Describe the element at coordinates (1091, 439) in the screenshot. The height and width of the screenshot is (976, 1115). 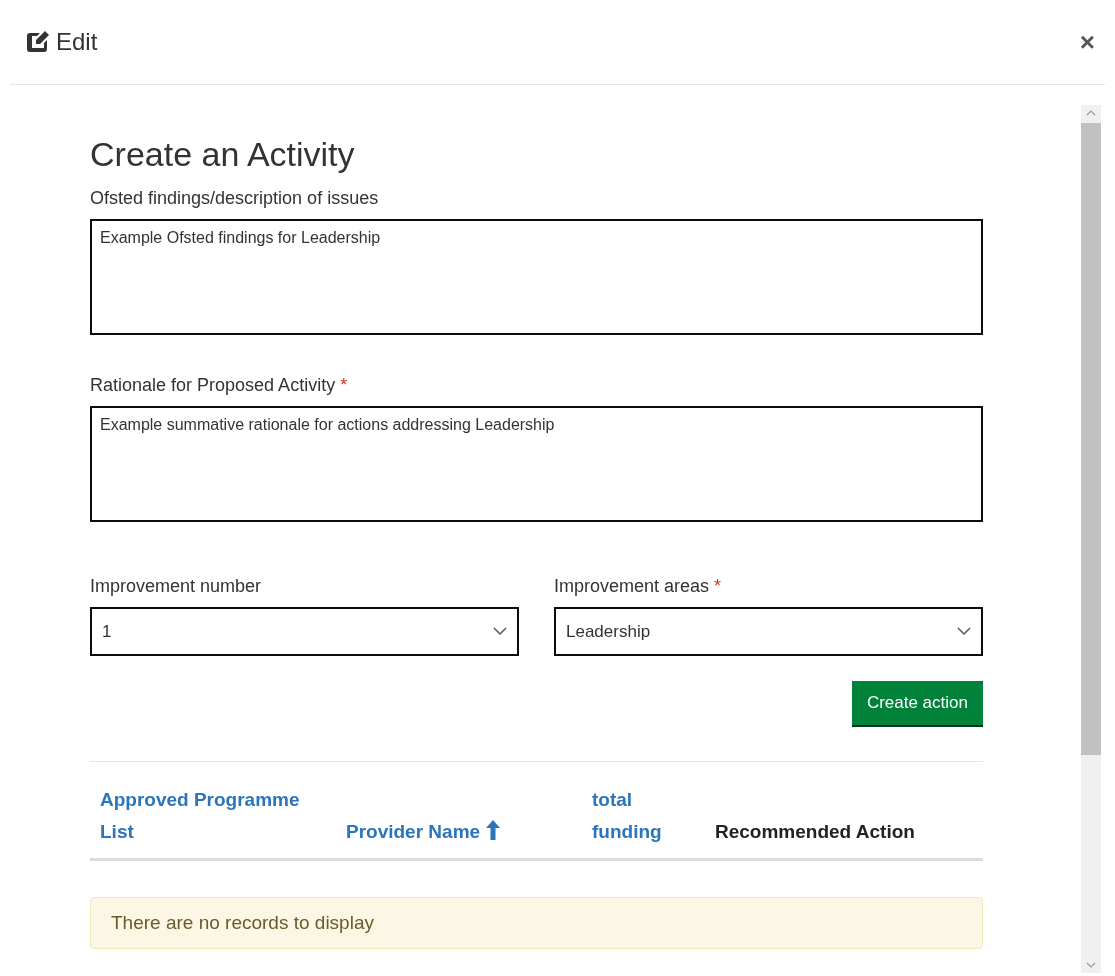
I see `scrollbar-thumb` at that location.